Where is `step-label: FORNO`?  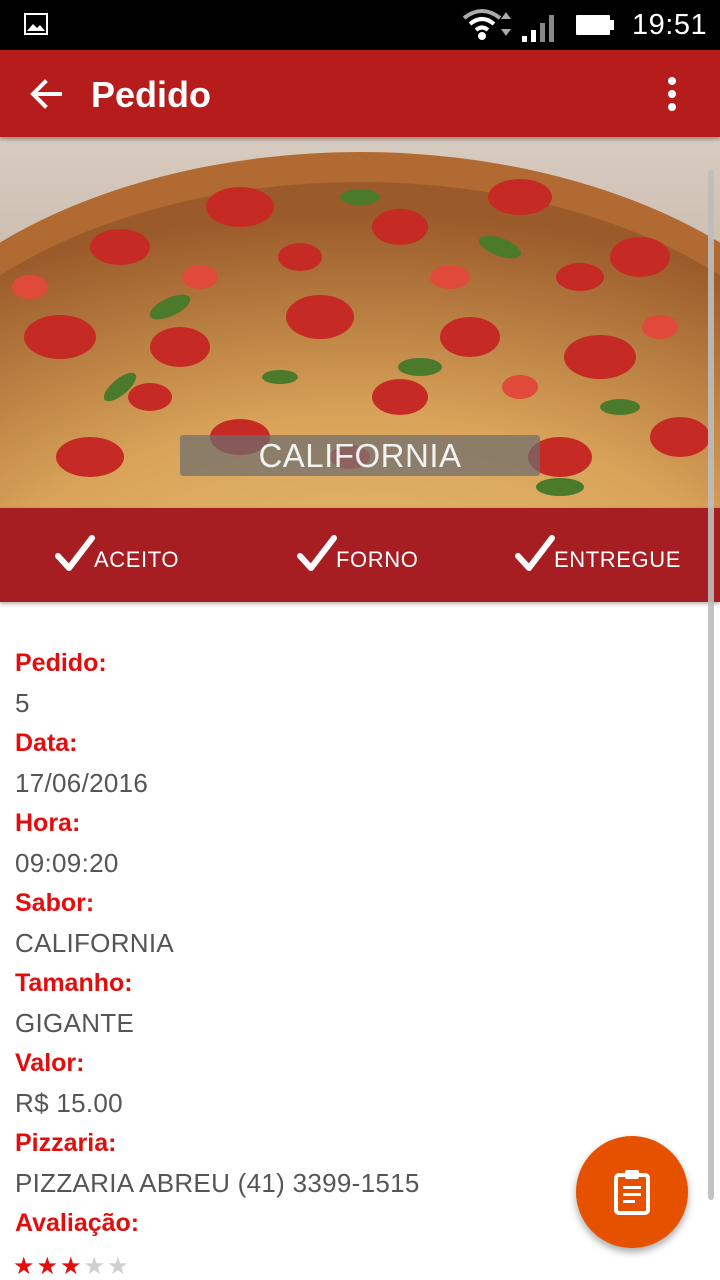
step-label: FORNO is located at coordinates (377, 559).